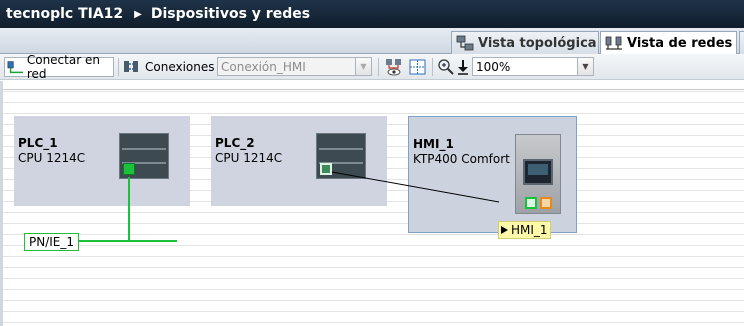 This screenshot has height=326, width=744. I want to click on connect-network-button: Conectar en red, so click(59, 67).